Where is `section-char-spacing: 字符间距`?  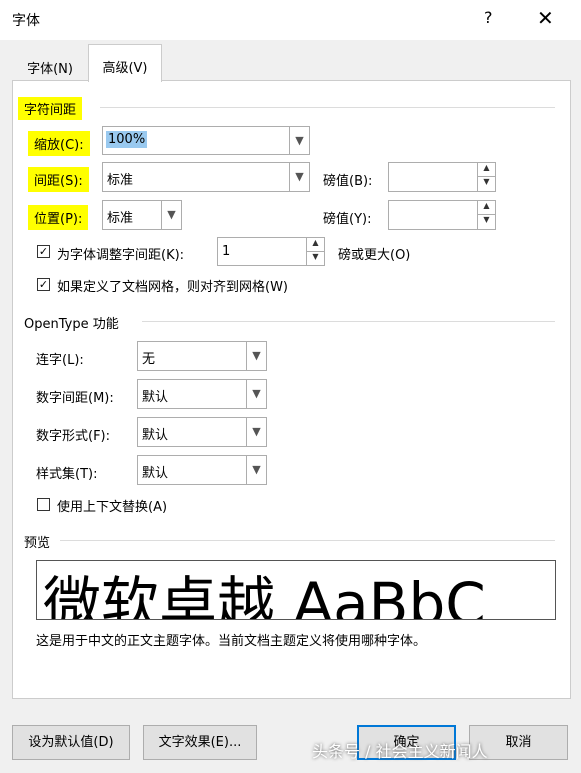 section-char-spacing: 字符间距 is located at coordinates (50, 108).